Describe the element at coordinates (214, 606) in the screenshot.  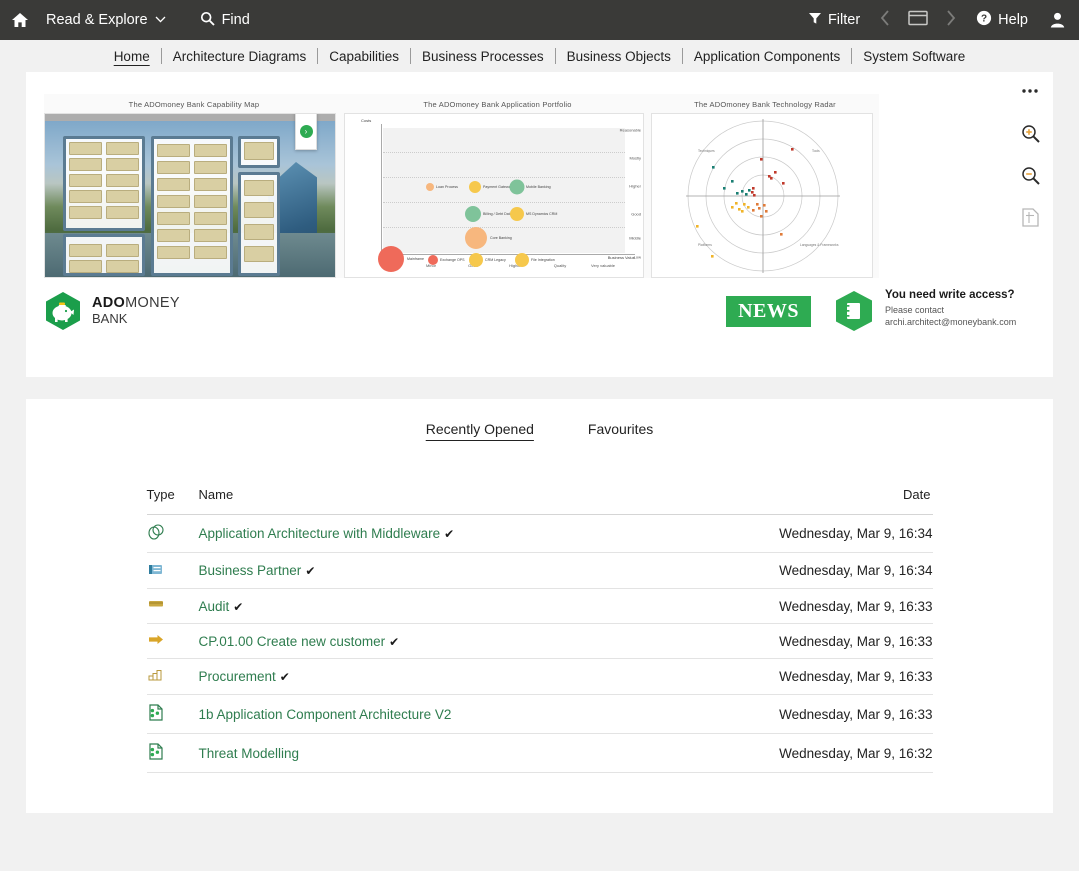
I see `item-link: Audit` at that location.